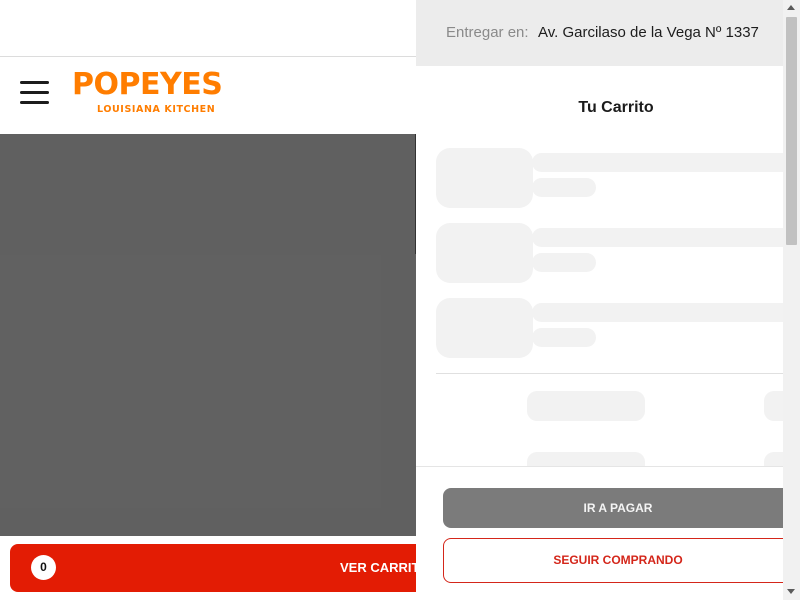 The width and height of the screenshot is (800, 600). Describe the element at coordinates (648, 32) in the screenshot. I see `delivery-address: Av. Garcilaso de la Vega Nº 1337` at that location.